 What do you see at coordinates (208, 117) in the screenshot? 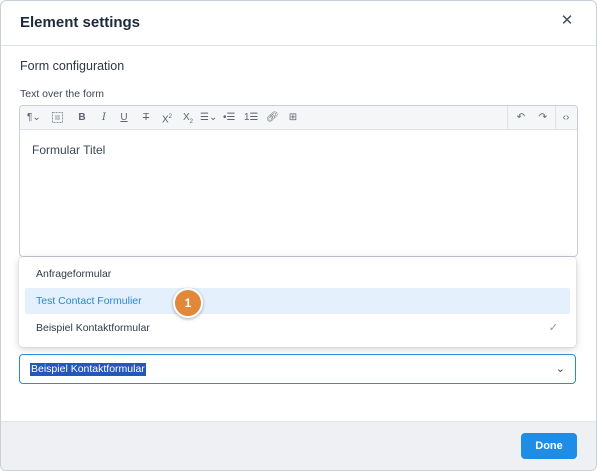
I see `align-icon: ☰⌄` at bounding box center [208, 117].